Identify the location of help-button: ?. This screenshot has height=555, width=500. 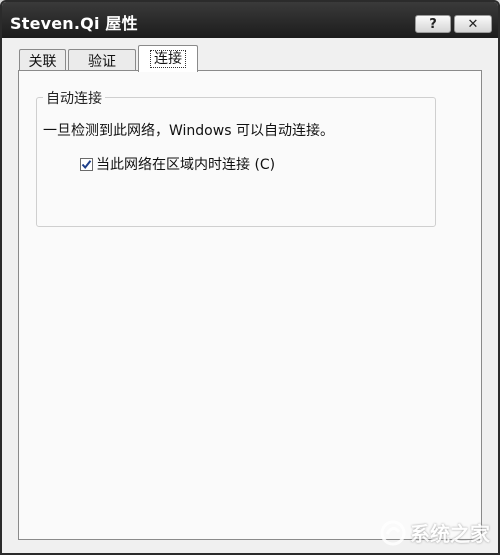
(433, 24).